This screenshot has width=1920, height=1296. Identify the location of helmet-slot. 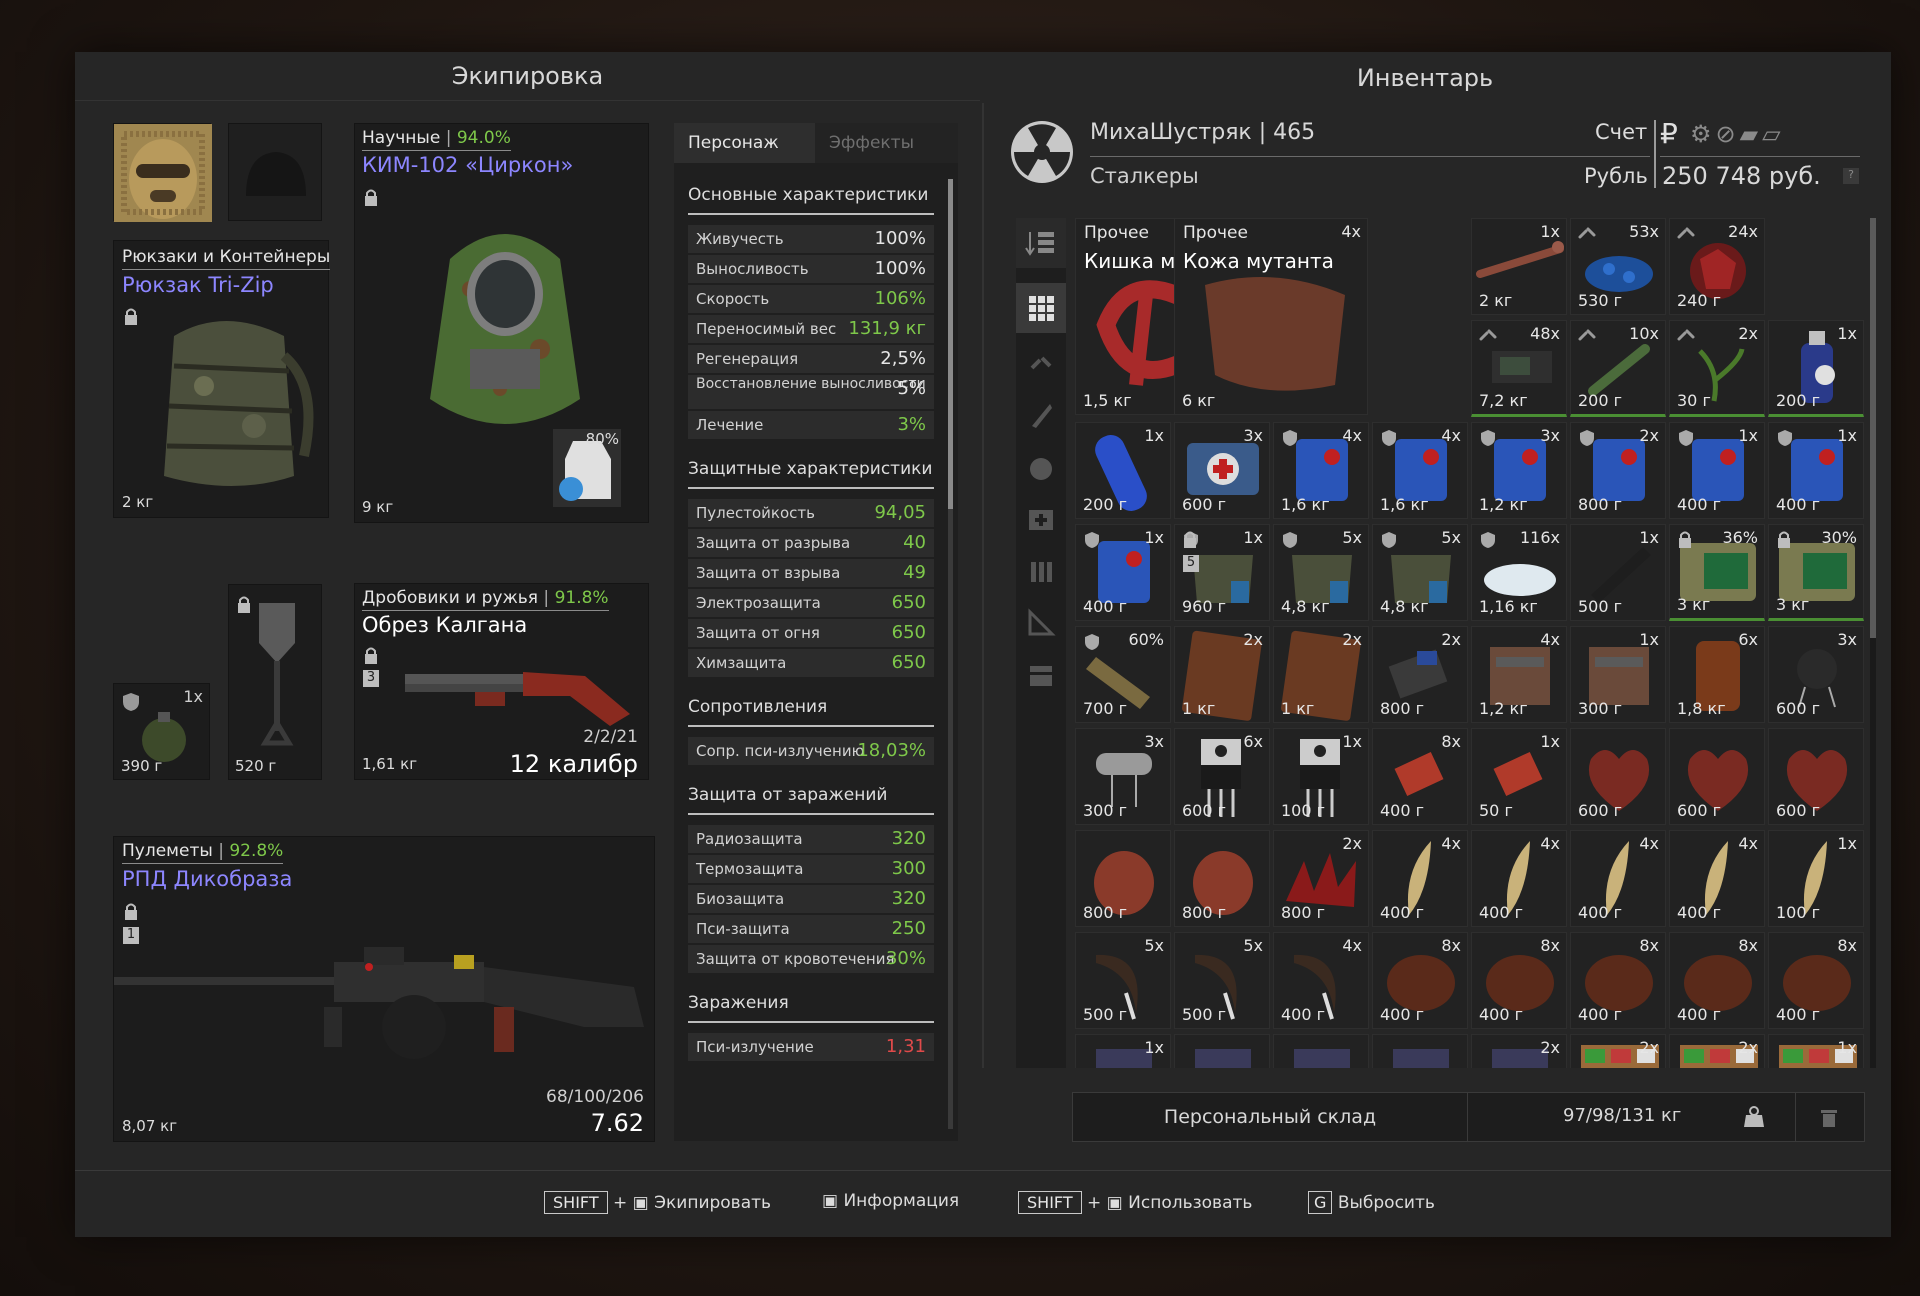
(275, 172).